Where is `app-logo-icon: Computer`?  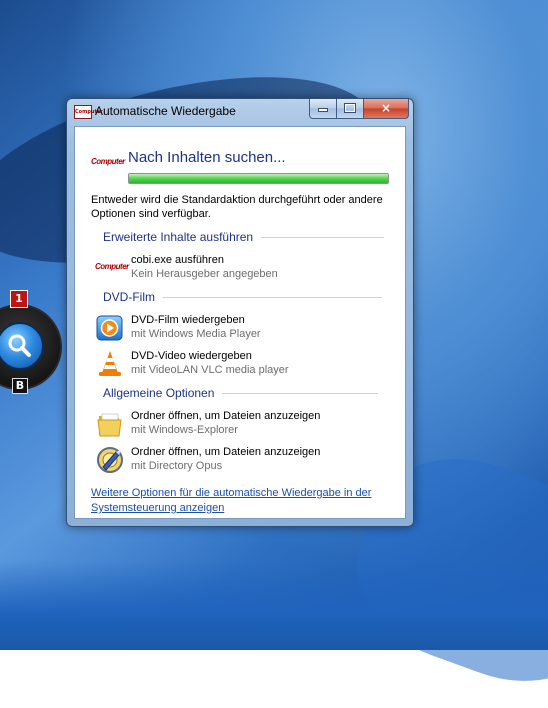
app-logo-icon: Computer is located at coordinates (88, 112).